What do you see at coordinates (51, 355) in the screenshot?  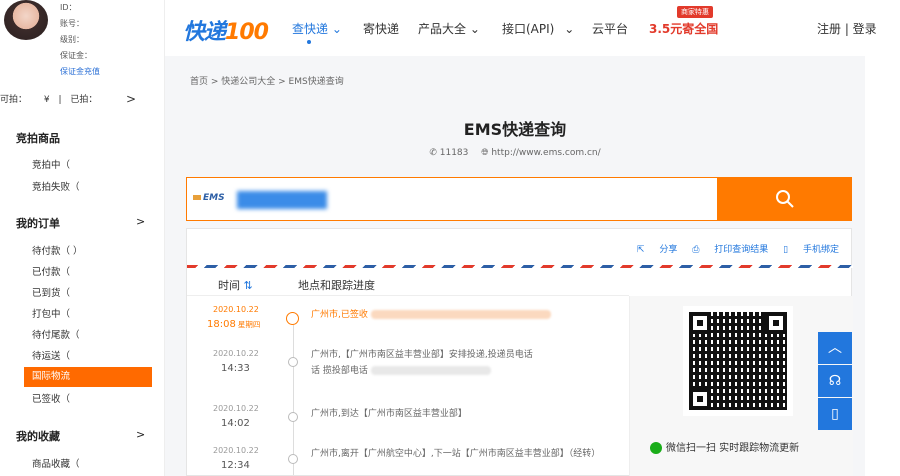 I see `menu-item-awaiting-shipment: 待运送（` at bounding box center [51, 355].